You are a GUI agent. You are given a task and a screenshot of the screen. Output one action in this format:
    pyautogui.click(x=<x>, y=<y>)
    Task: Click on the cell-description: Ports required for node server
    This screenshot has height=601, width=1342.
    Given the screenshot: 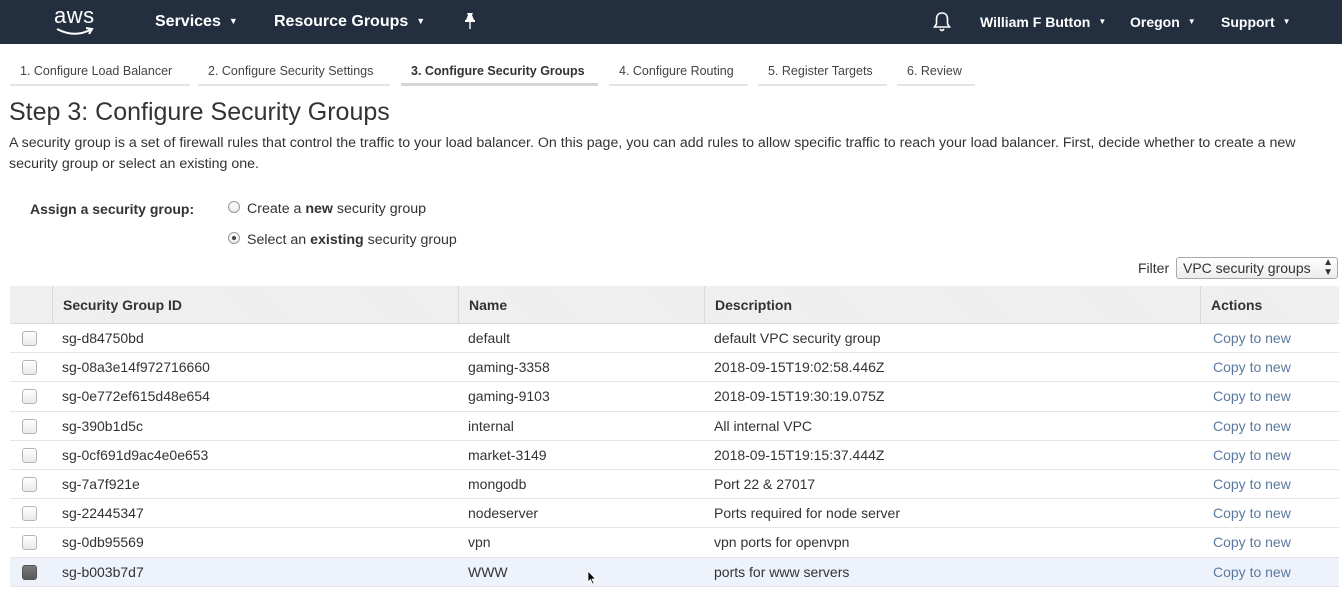 What is the action you would take?
    pyautogui.click(x=807, y=513)
    